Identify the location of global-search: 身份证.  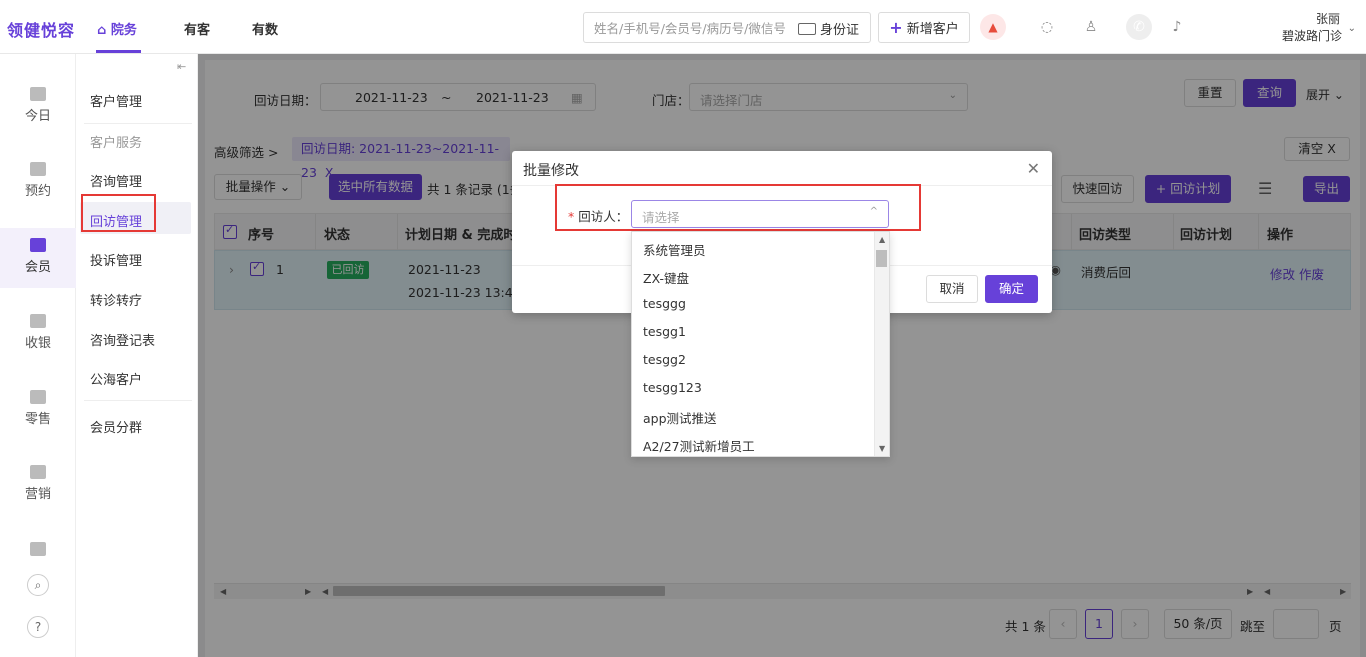
(727, 27).